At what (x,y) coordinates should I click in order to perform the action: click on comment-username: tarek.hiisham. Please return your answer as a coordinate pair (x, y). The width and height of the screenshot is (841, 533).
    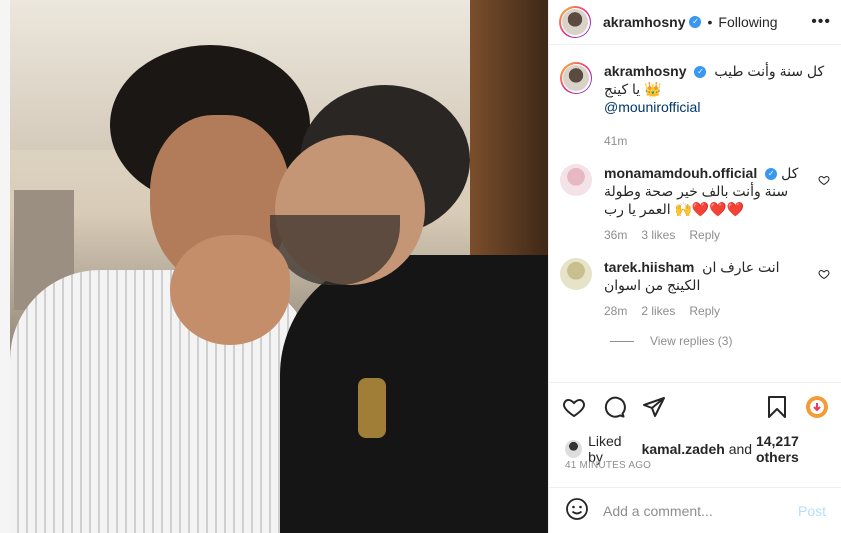
    Looking at the image, I should click on (649, 267).